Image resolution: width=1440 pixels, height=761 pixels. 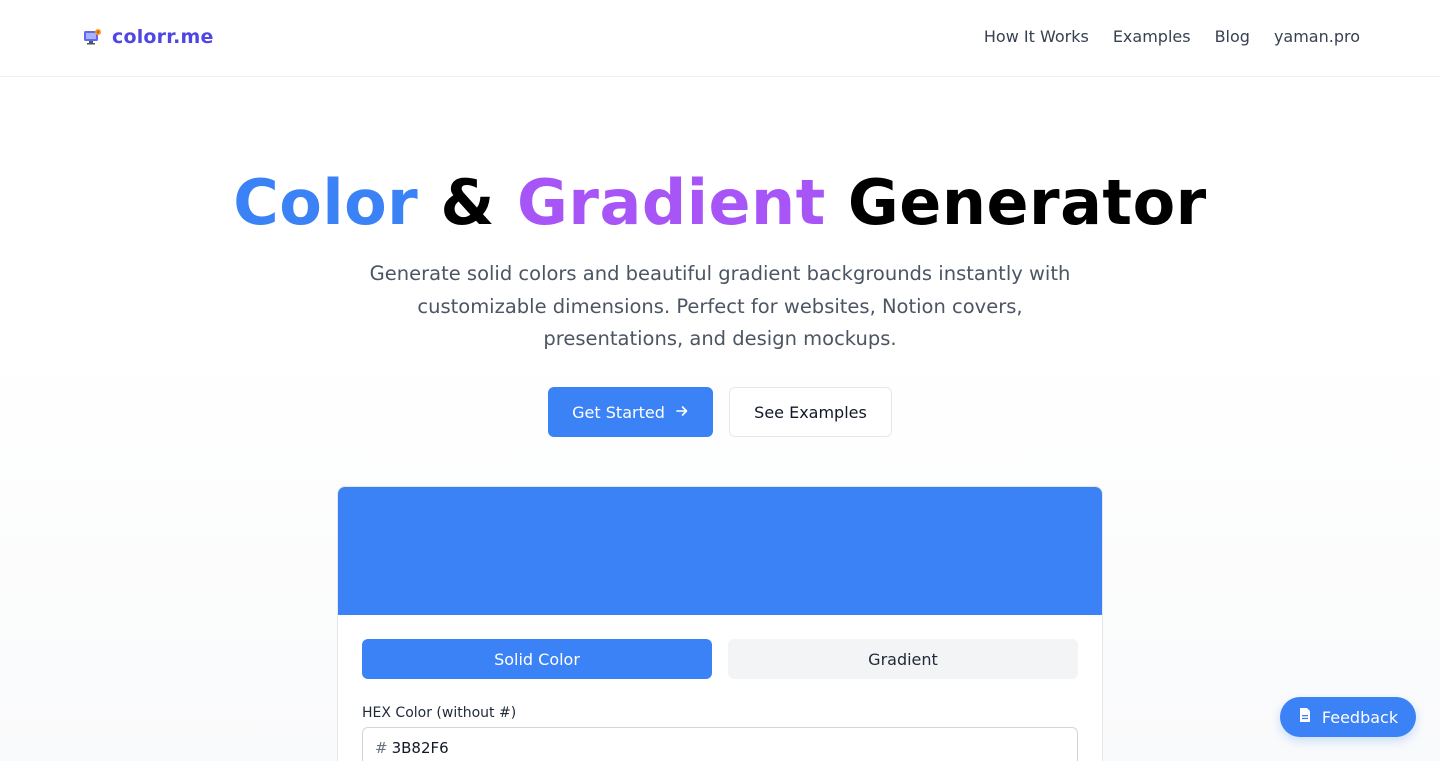 What do you see at coordinates (720, 659) in the screenshot?
I see `mode-tabs: Solid Color Gradient` at bounding box center [720, 659].